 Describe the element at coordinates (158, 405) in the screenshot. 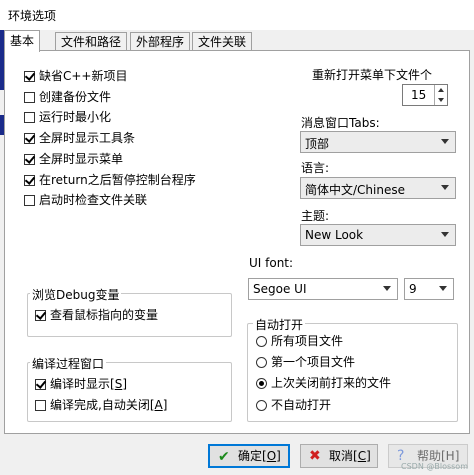

I see `hotkey: A` at that location.